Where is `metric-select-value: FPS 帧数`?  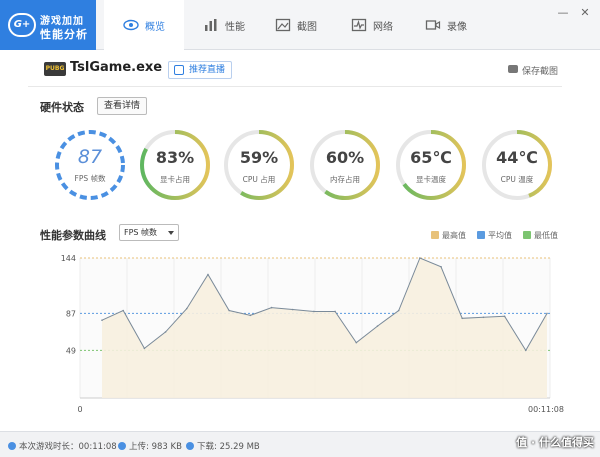
metric-select-value: FPS 帧数 is located at coordinates (141, 232).